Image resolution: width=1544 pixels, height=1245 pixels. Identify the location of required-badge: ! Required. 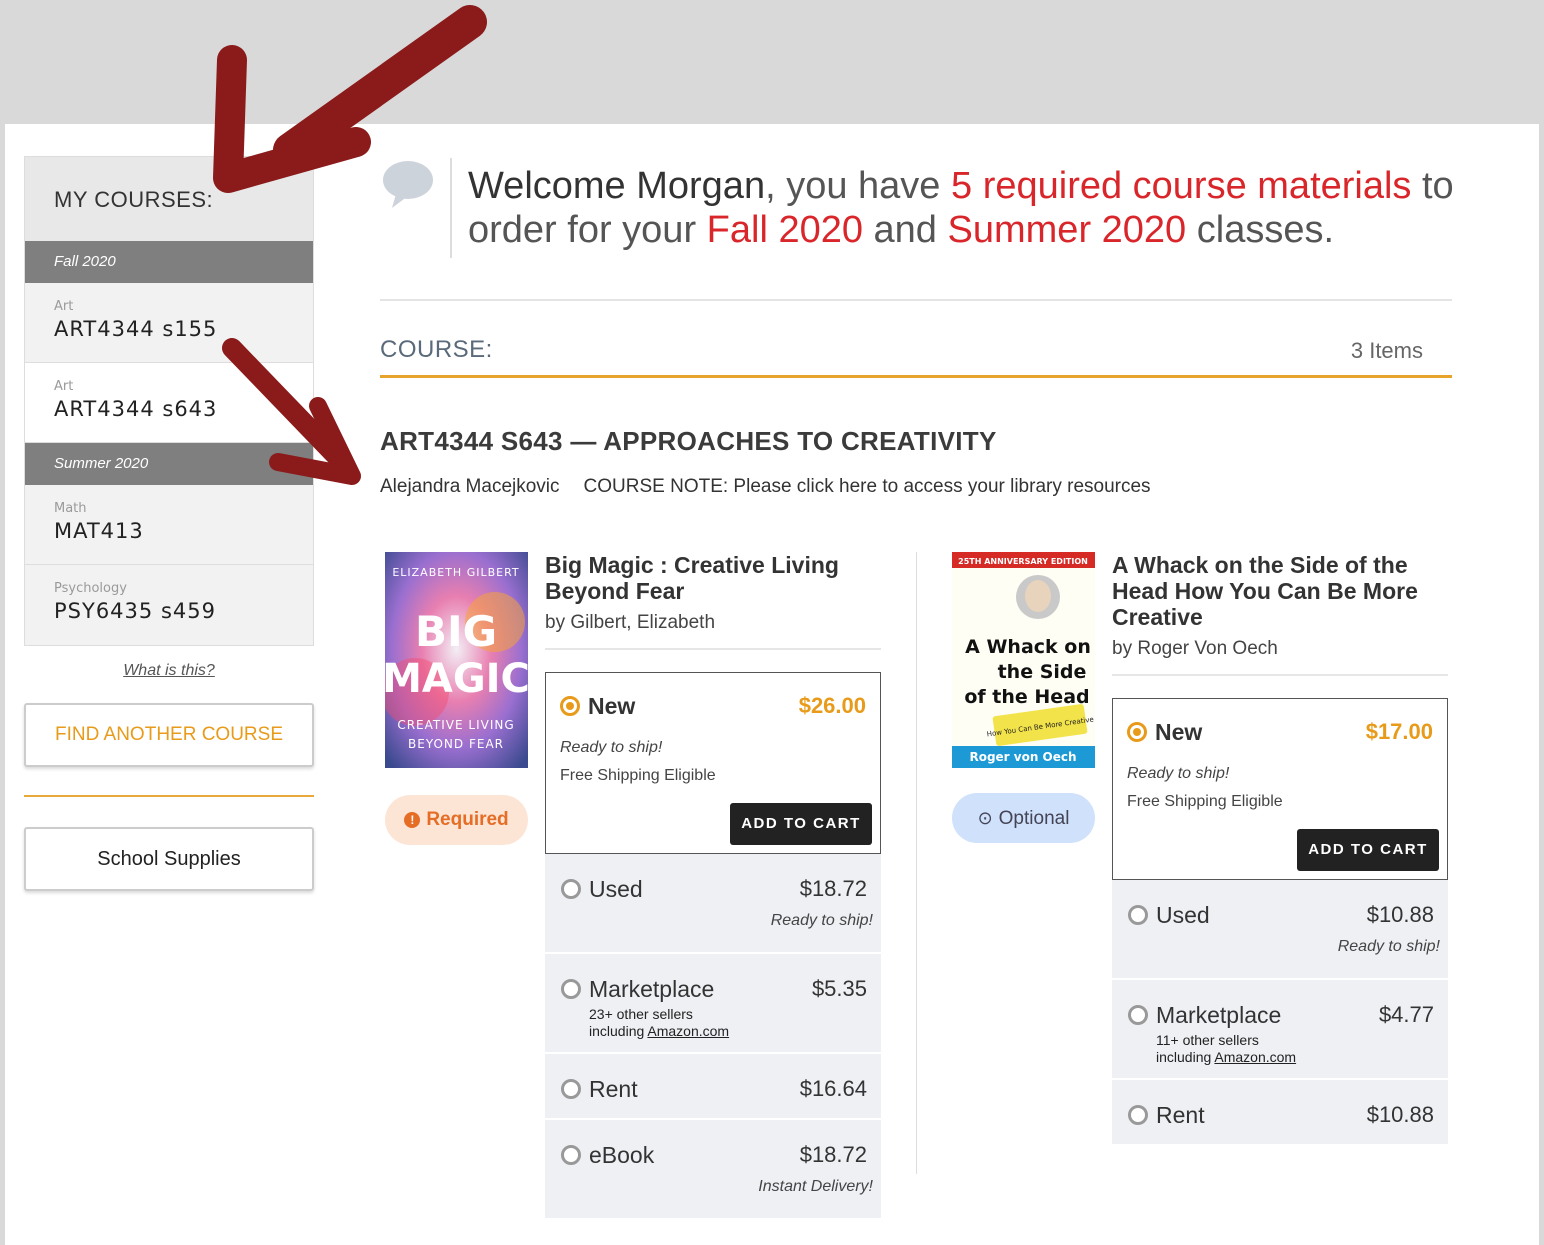
(456, 820).